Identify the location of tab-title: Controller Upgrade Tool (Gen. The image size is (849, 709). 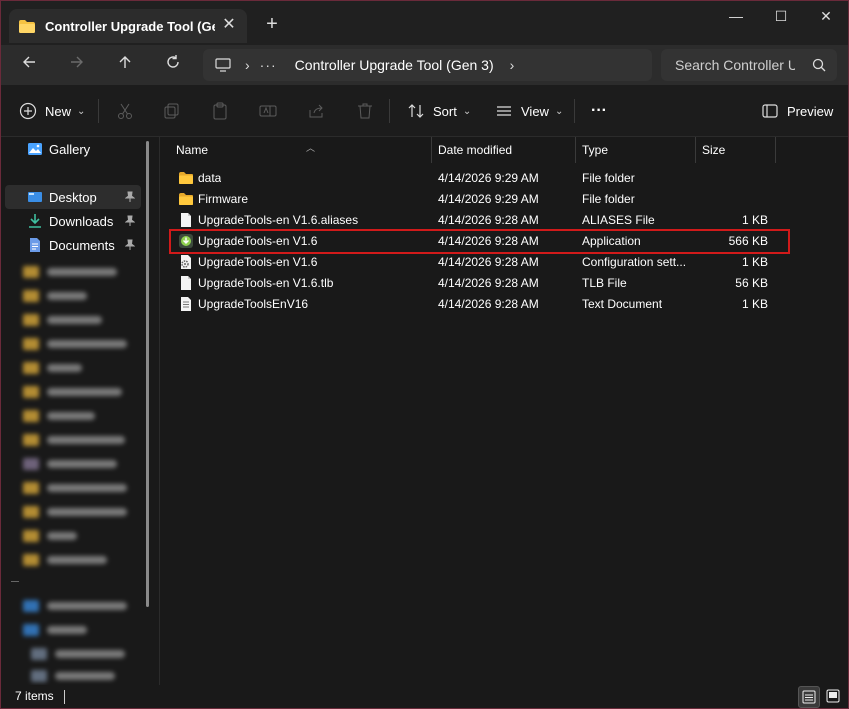
(130, 26).